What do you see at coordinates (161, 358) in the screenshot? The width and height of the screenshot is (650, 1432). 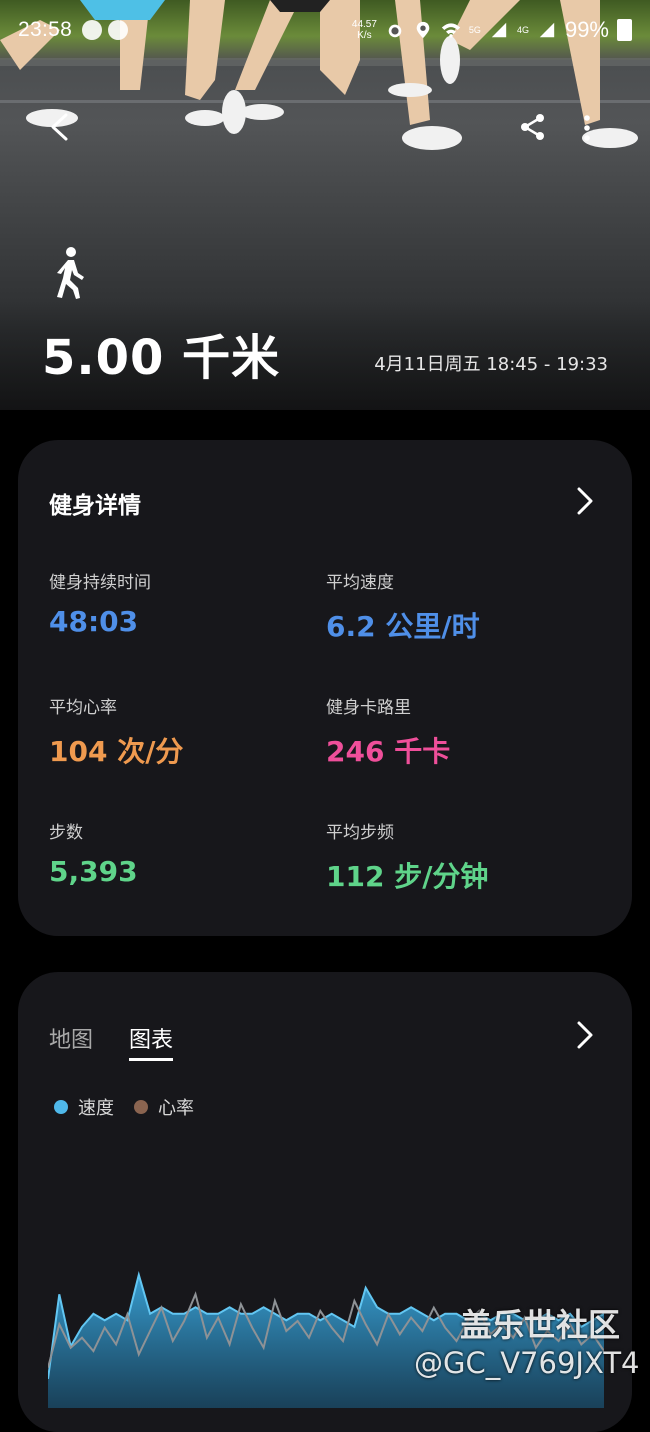 I see `distance-value: 5.00 千米` at bounding box center [161, 358].